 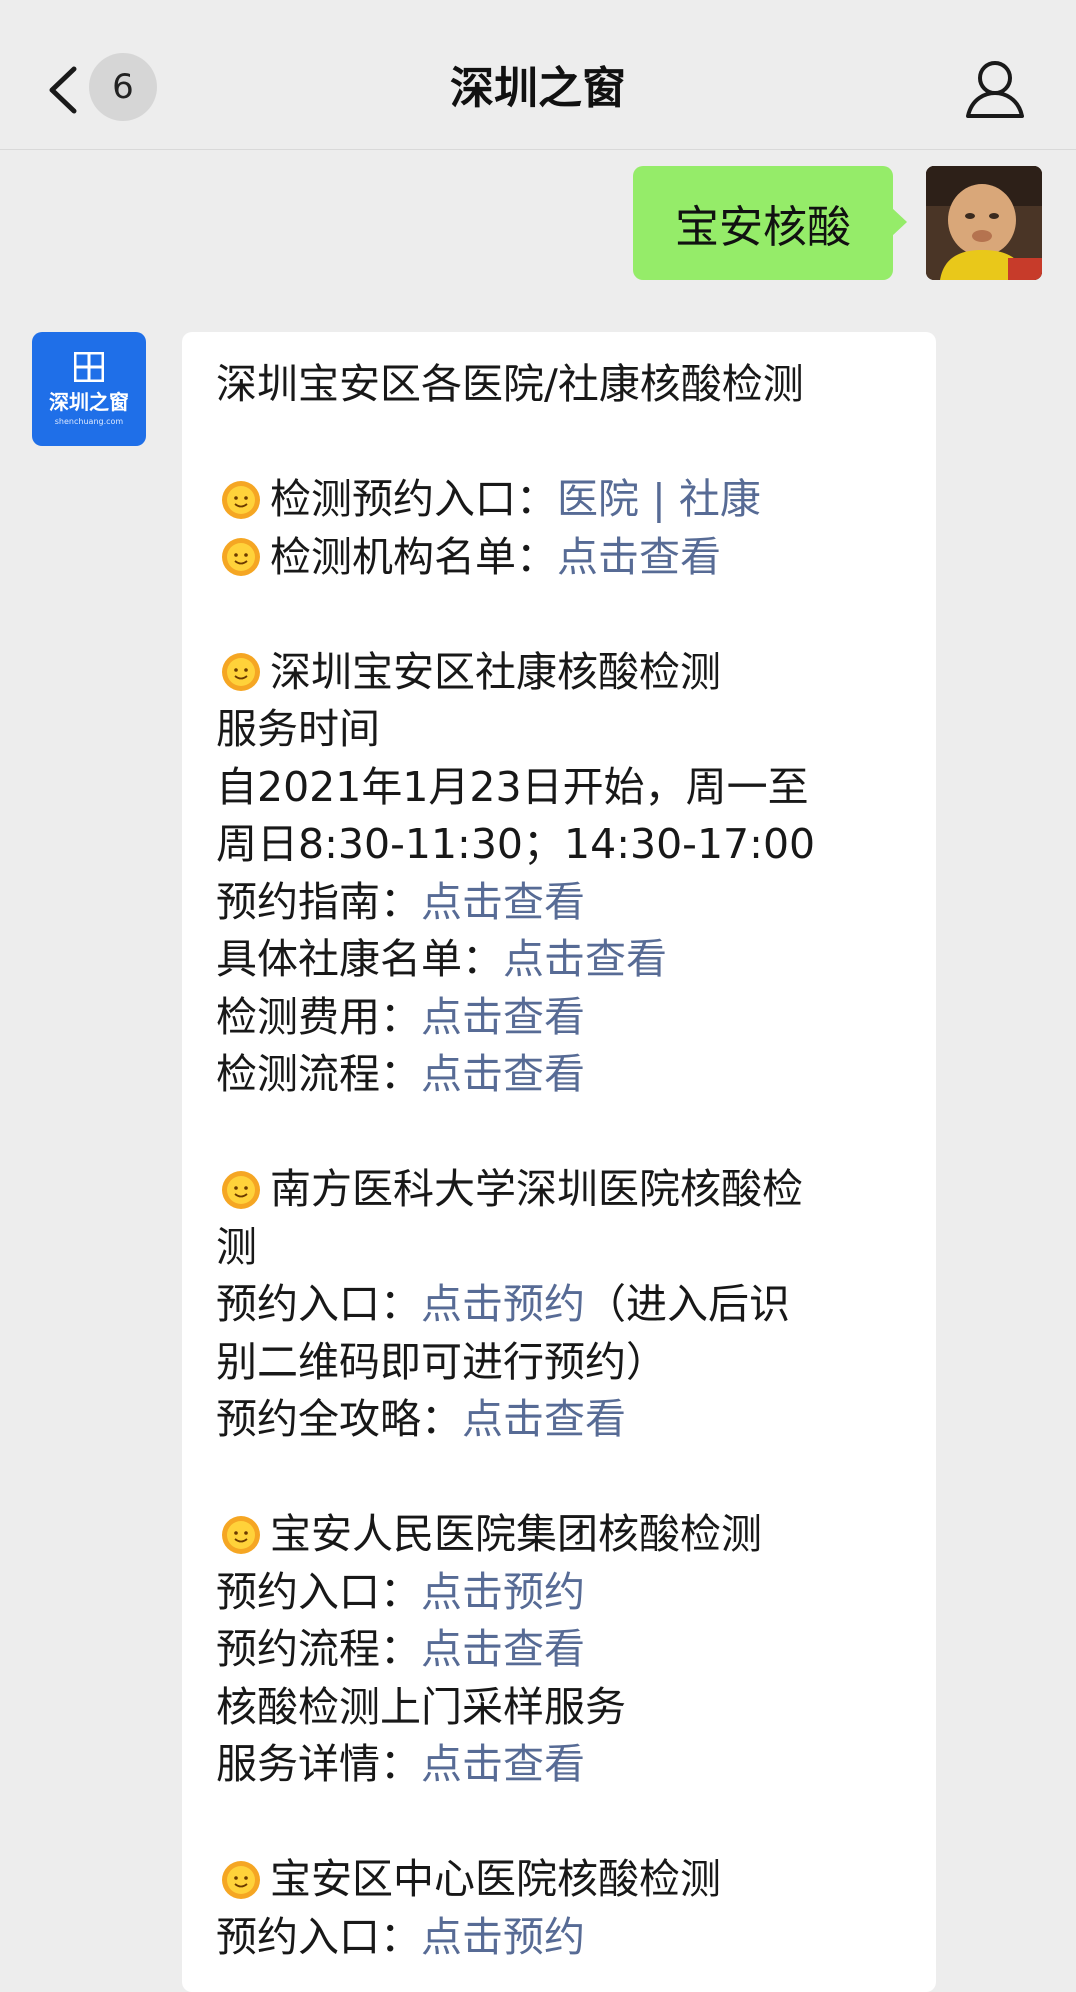 I want to click on booking-entry-line: 检测预约入口： 医院 | 社康, so click(x=559, y=500).